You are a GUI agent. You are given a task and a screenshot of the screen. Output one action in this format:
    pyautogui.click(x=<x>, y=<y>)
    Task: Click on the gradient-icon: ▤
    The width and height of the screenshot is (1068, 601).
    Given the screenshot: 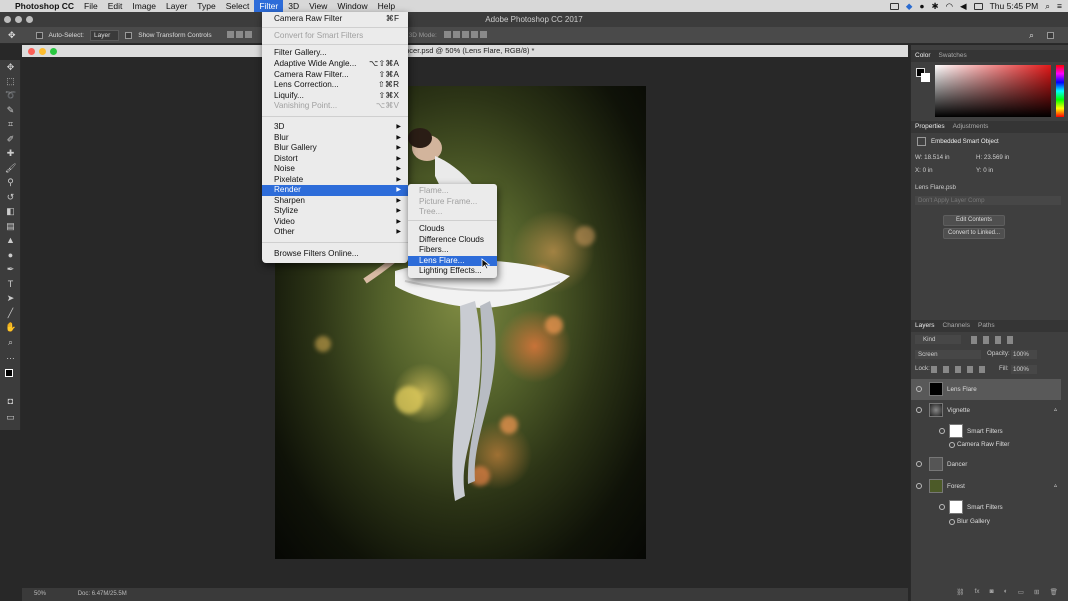 What is the action you would take?
    pyautogui.click(x=10, y=226)
    